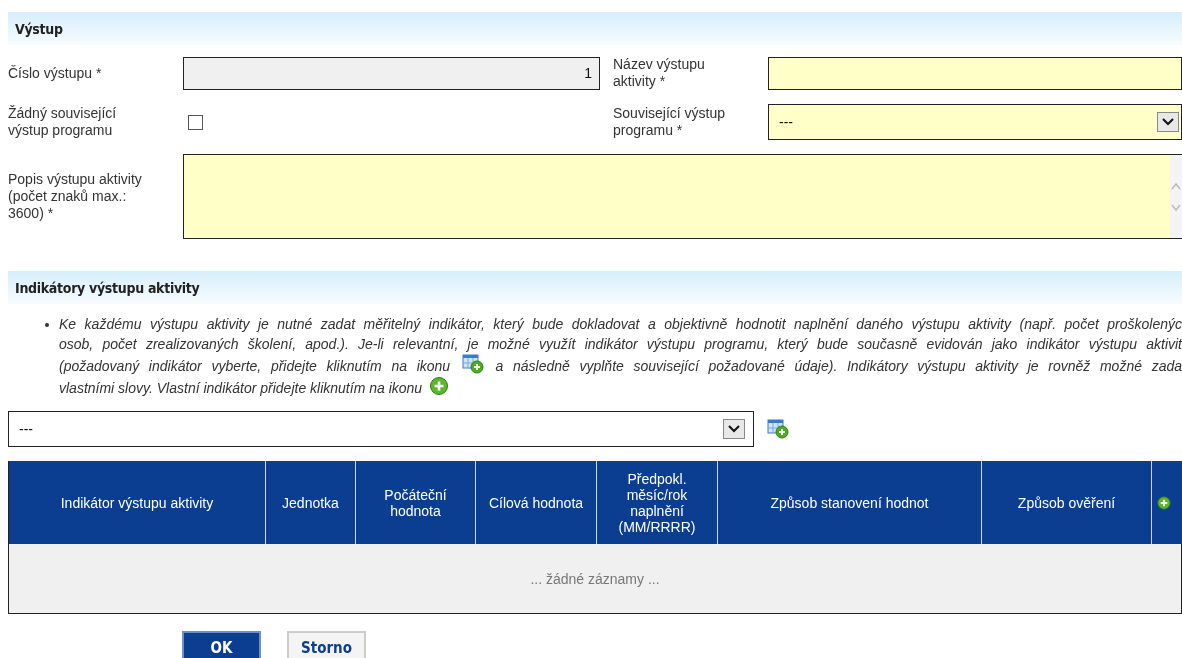  Describe the element at coordinates (657, 502) in the screenshot. I see `column-header: Předpokl. měsíc/rok naplnění (MM/RRRR)` at that location.